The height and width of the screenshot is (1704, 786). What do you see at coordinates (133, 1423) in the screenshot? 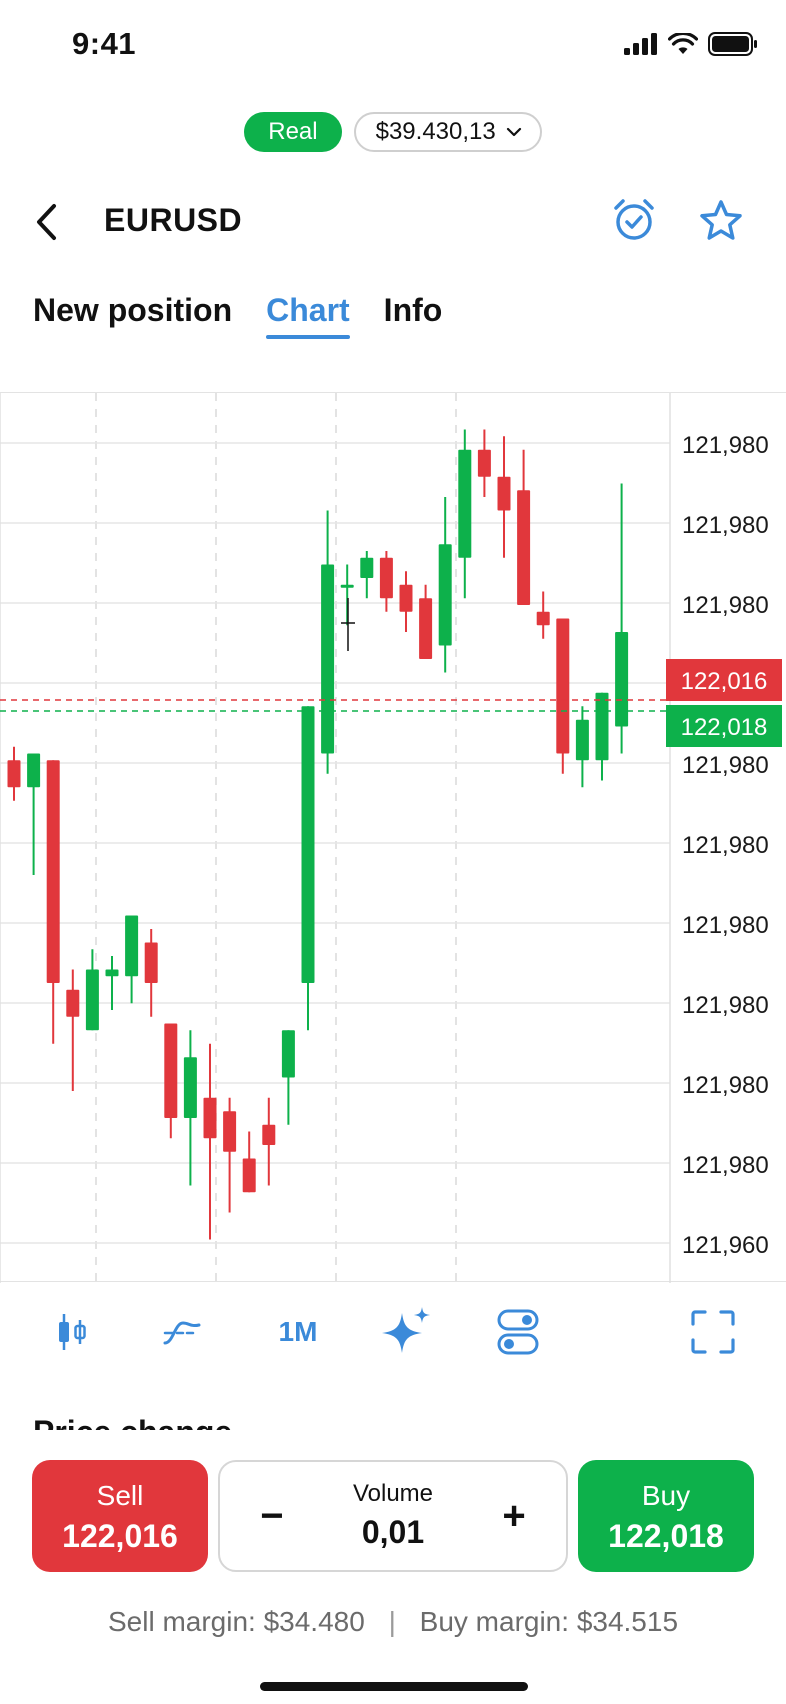
I see `price-change-heading: Price change` at bounding box center [133, 1423].